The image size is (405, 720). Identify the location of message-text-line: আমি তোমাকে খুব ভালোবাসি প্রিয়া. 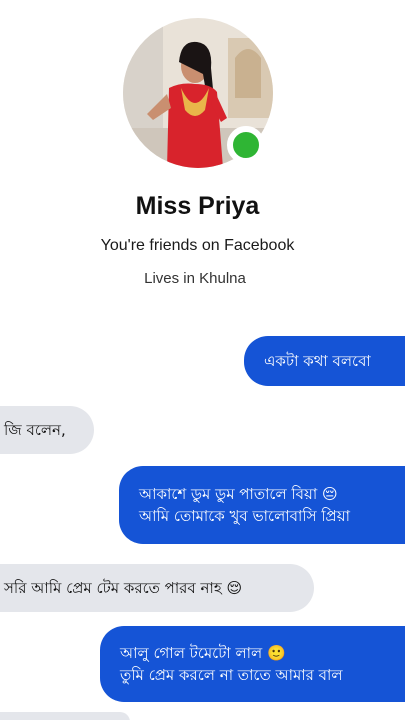
(244, 516).